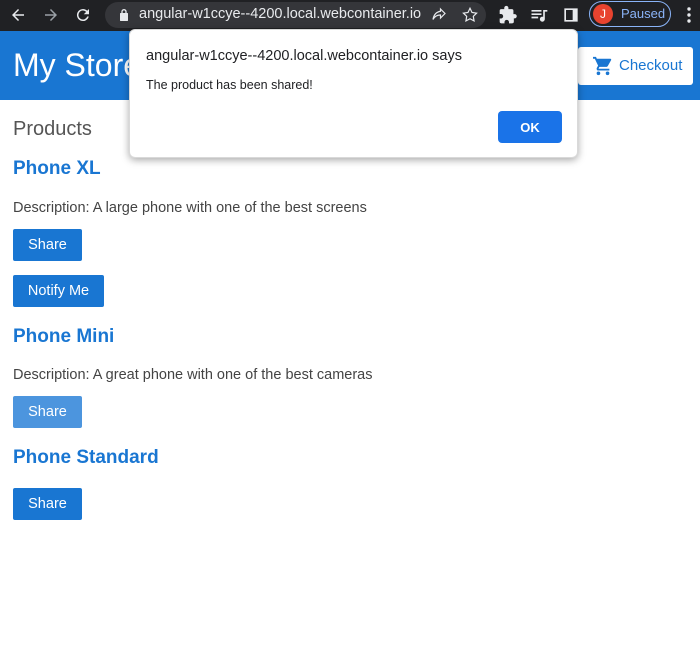 This screenshot has height=650, width=700. Describe the element at coordinates (229, 85) in the screenshot. I see `dialog-message: The product has been shared!` at that location.